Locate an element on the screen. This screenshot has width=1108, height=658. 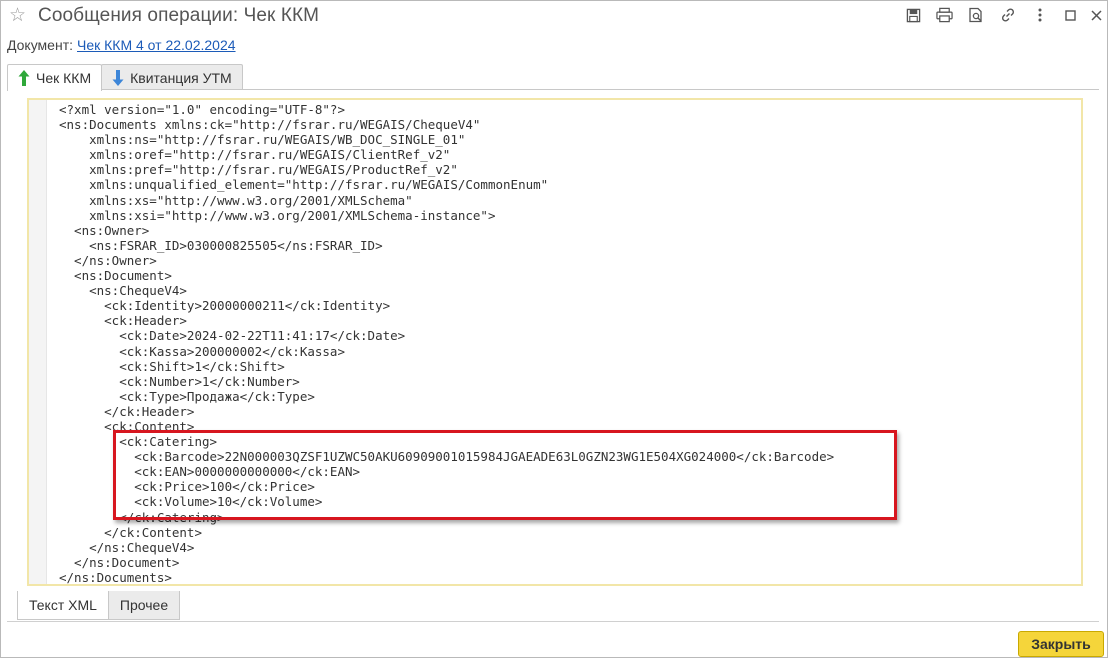
xml-line: <ns:FSRAR_ID>030000825505</ns:FSRAR_ID> is located at coordinates (221, 245).